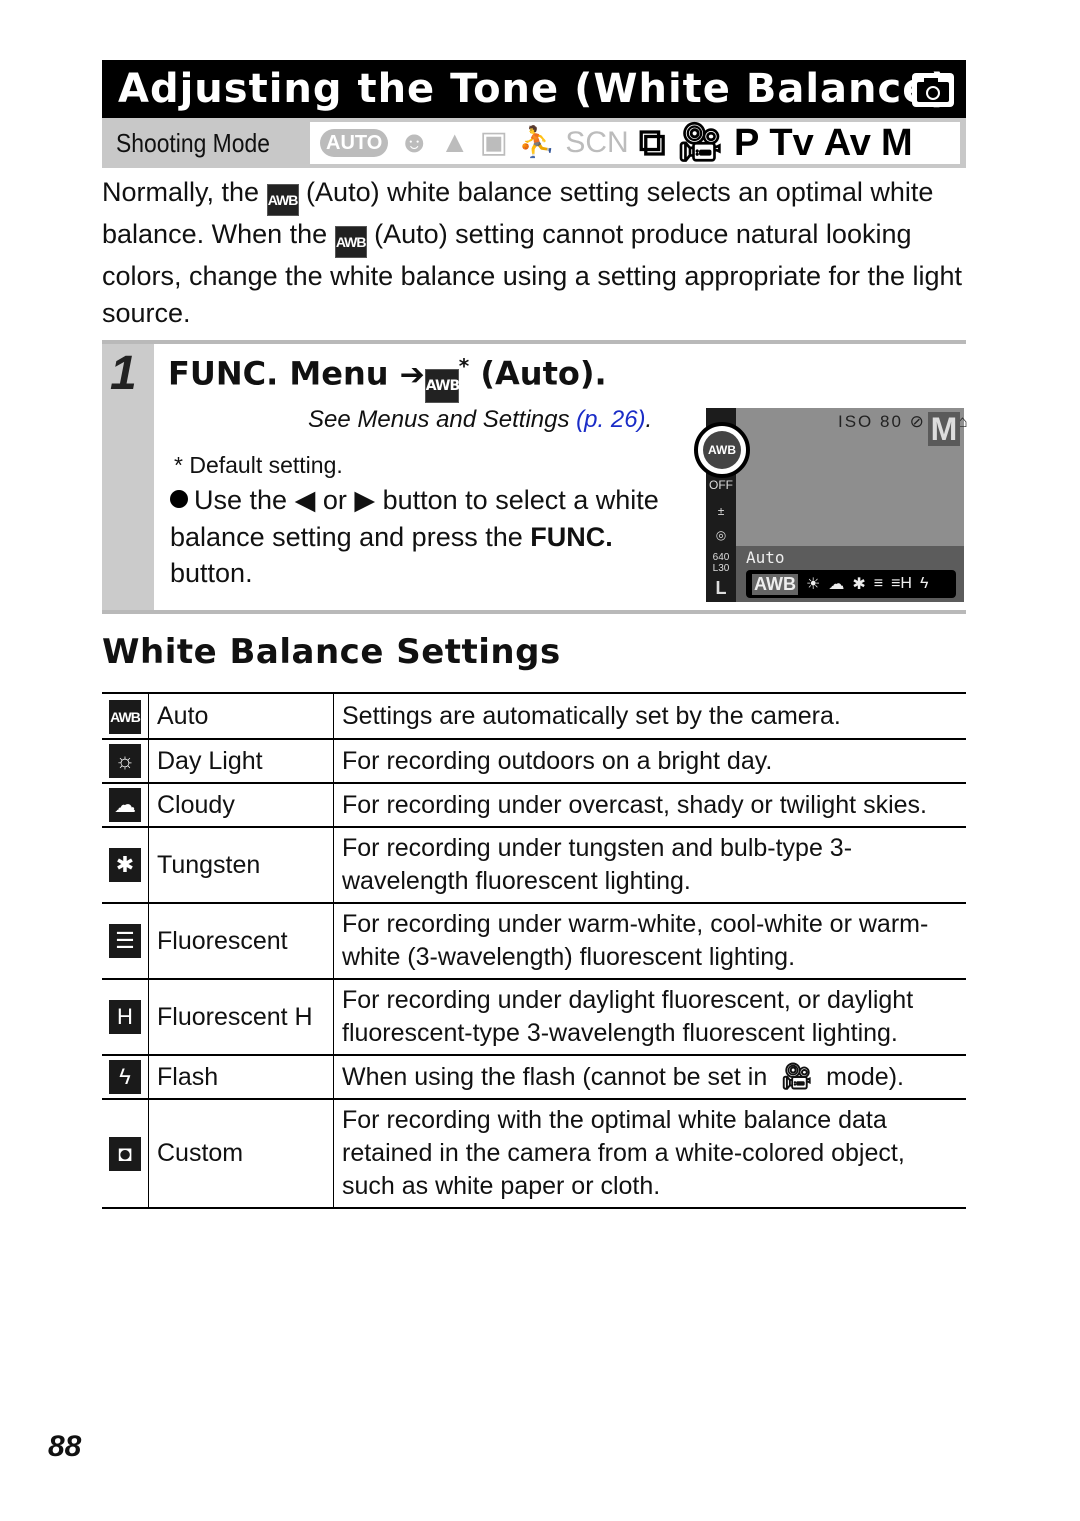 This screenshot has height=1521, width=1080. Describe the element at coordinates (241, 1153) in the screenshot. I see `setting-name: Custom` at that location.